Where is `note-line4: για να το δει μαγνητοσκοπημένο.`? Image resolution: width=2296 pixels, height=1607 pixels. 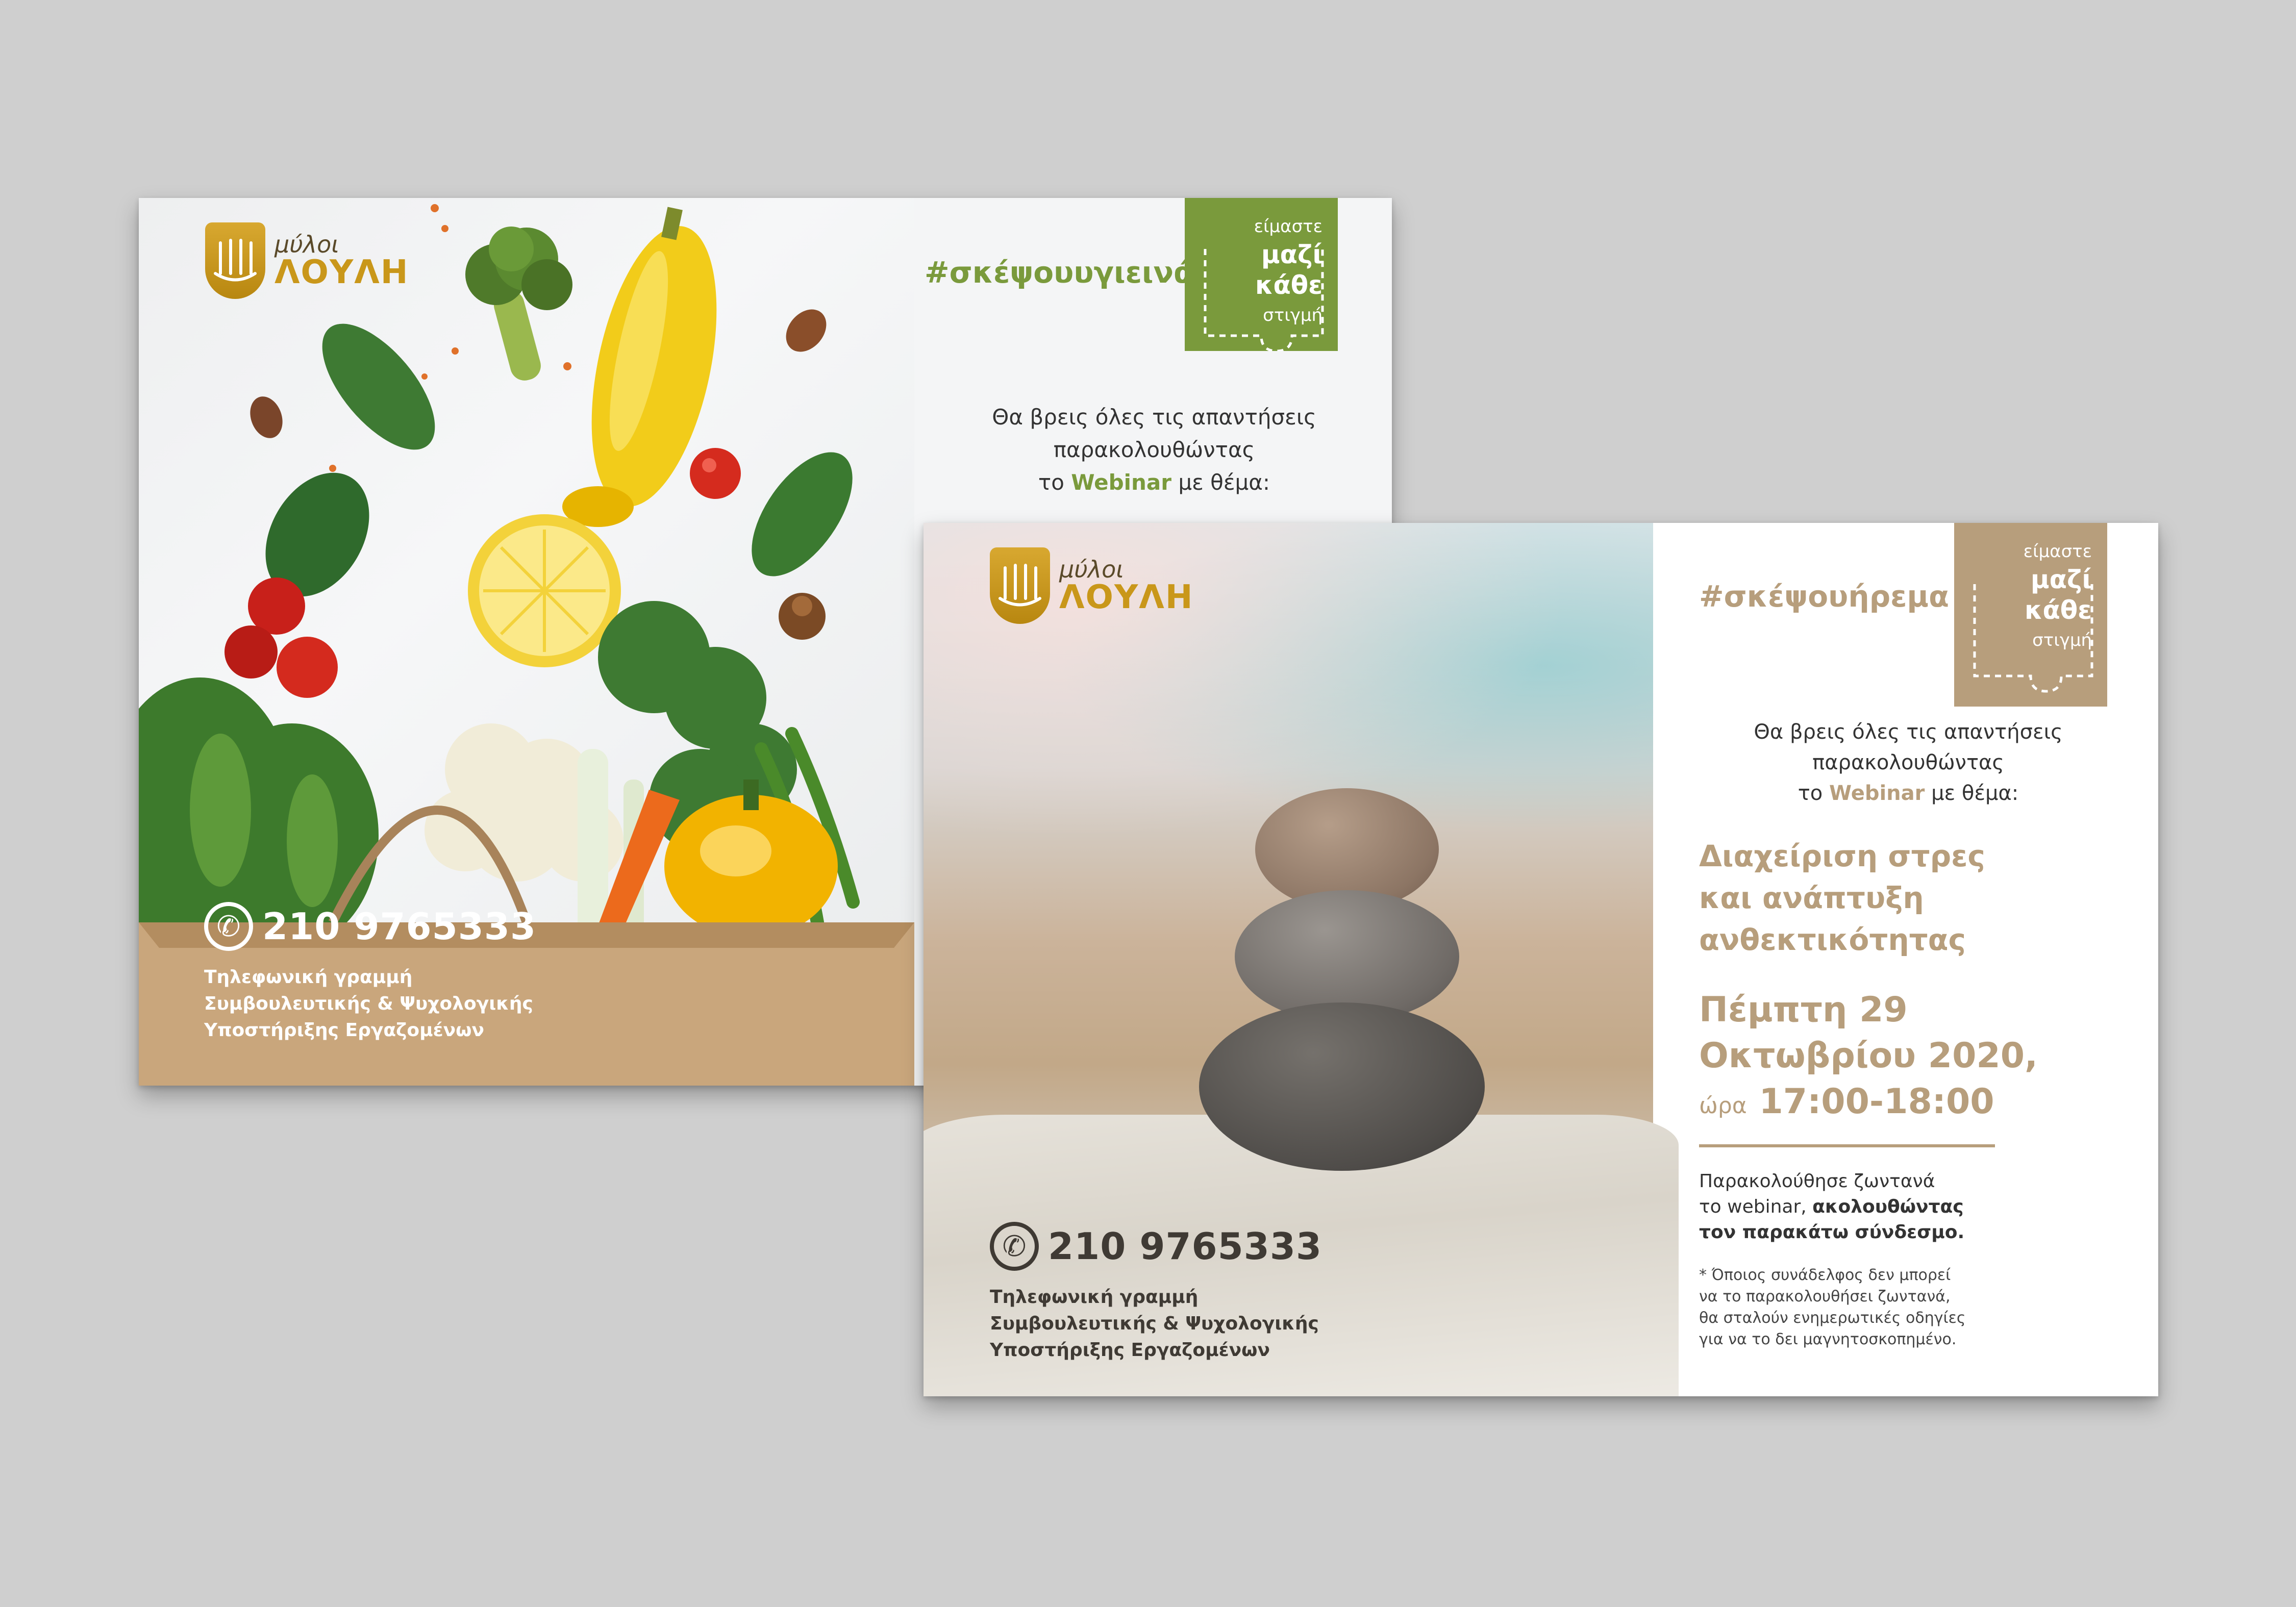 note-line4: για να το δει μαγνητοσκοπημένο. is located at coordinates (1828, 1339).